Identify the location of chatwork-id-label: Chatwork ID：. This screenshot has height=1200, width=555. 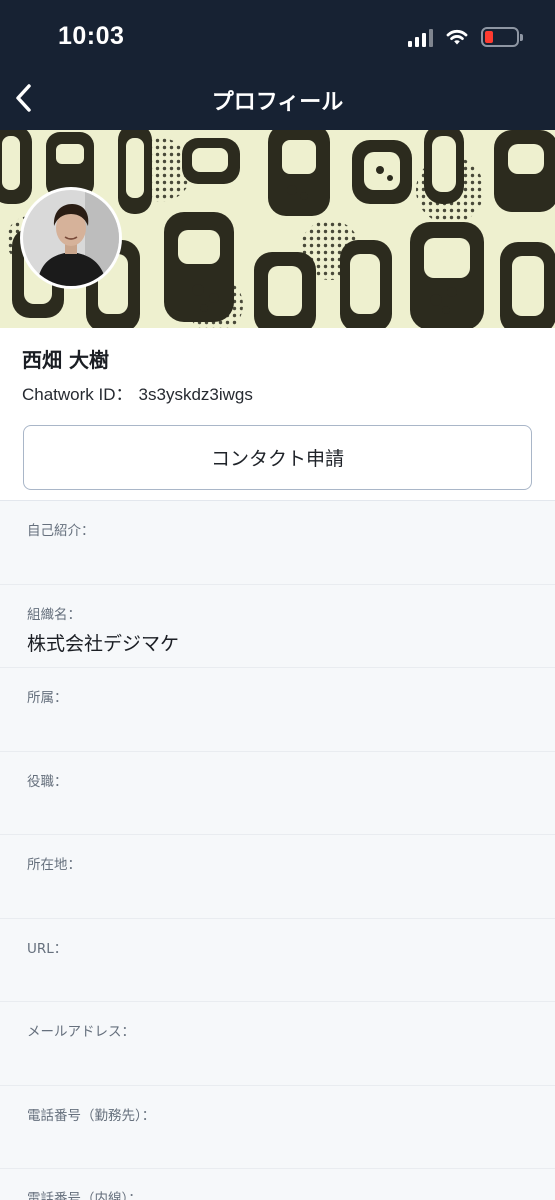
(77, 394).